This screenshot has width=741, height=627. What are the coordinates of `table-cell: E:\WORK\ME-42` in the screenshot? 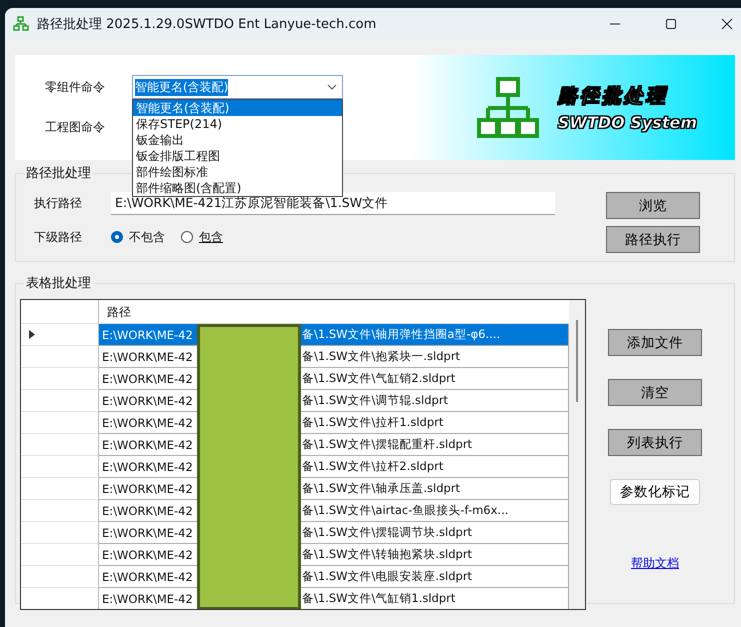 It's located at (148, 335).